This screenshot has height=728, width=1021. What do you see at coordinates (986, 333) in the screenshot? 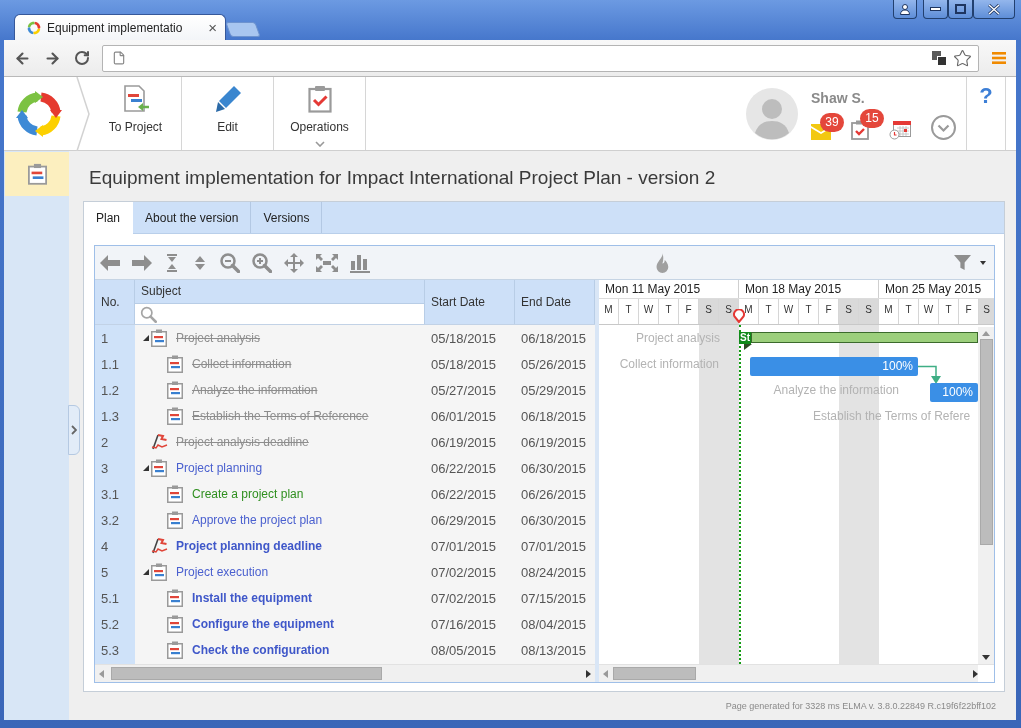
I see `scroll-up-icon` at bounding box center [986, 333].